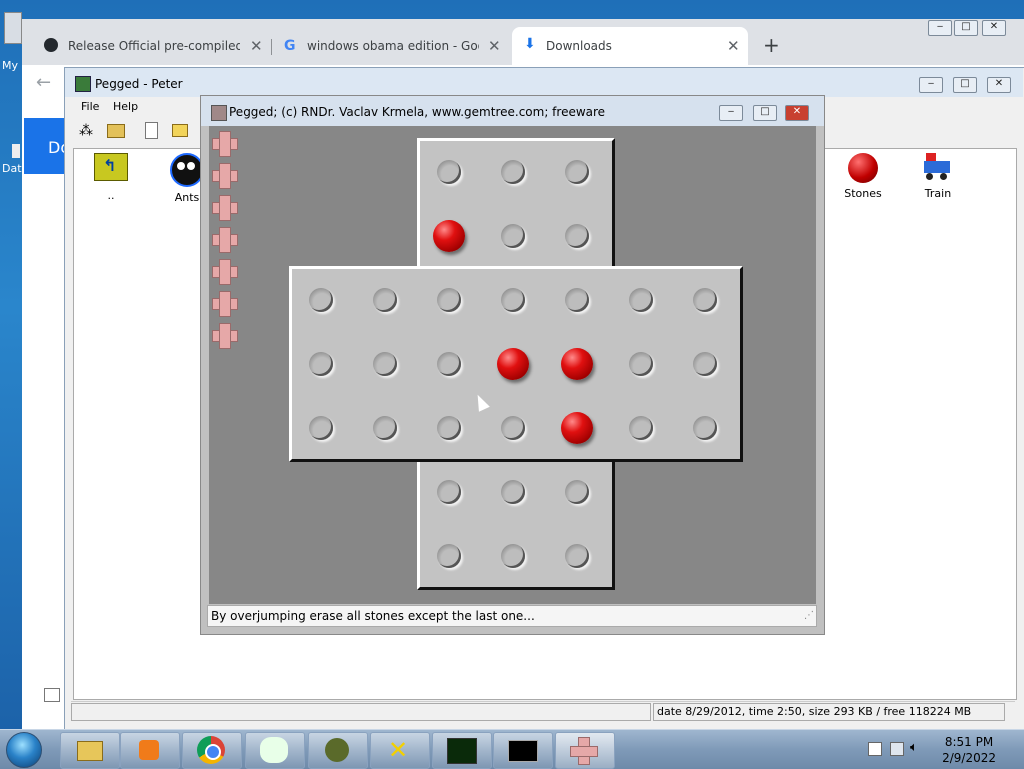 The width and height of the screenshot is (1024, 769). I want to click on tab-title: Downloads, so click(579, 46).